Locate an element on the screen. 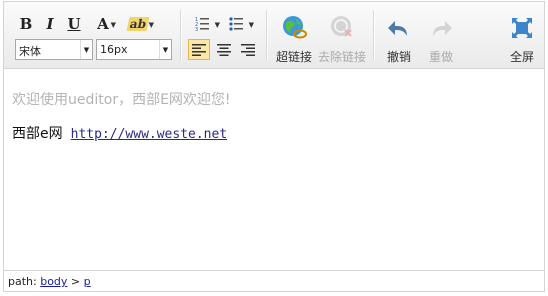 The width and height of the screenshot is (548, 296). fullscreen-label: 全屏 is located at coordinates (522, 57).